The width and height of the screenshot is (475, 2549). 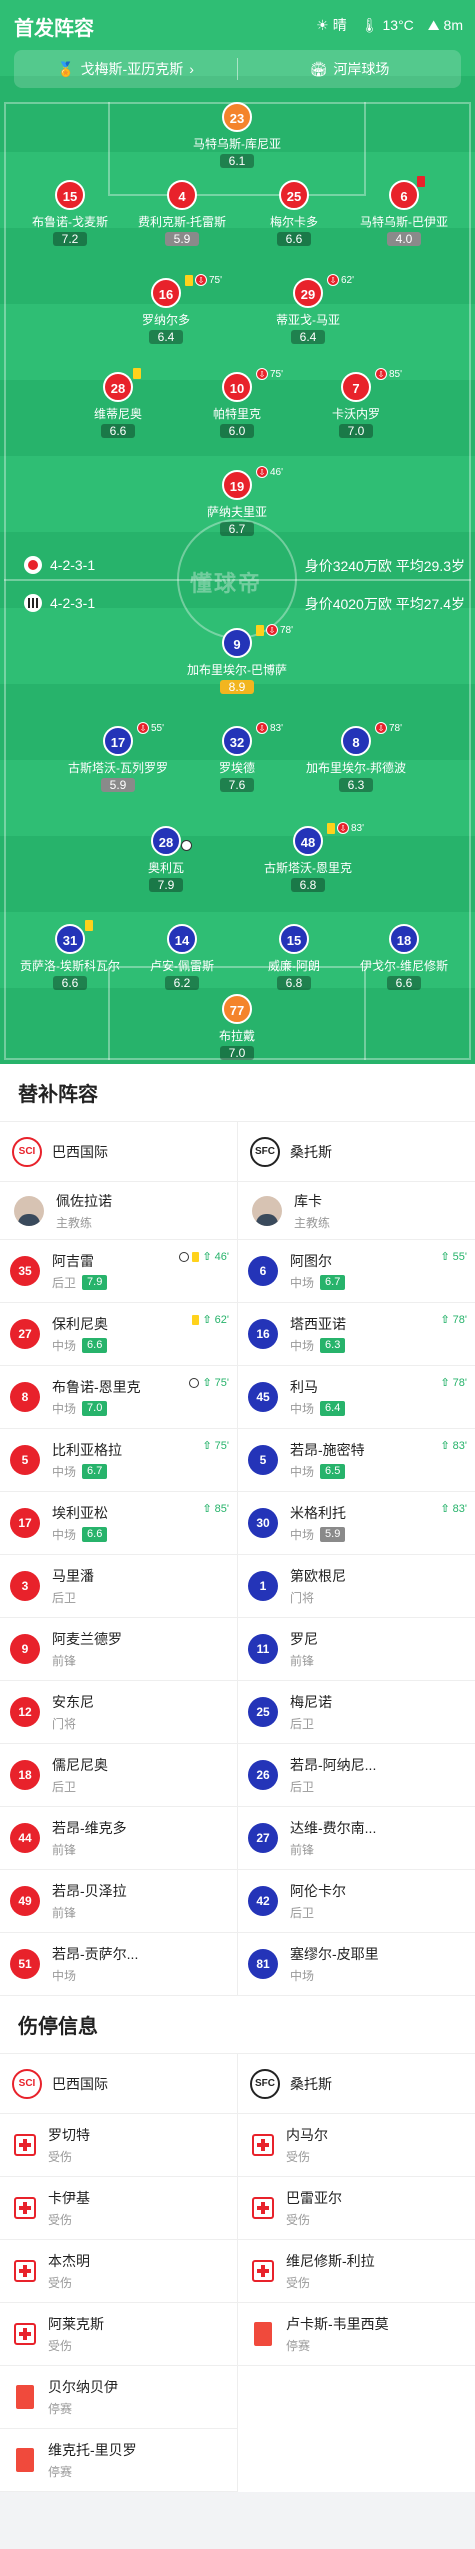 I want to click on away-player: 14 卢安-佩雷斯 6.2, so click(x=182, y=958).